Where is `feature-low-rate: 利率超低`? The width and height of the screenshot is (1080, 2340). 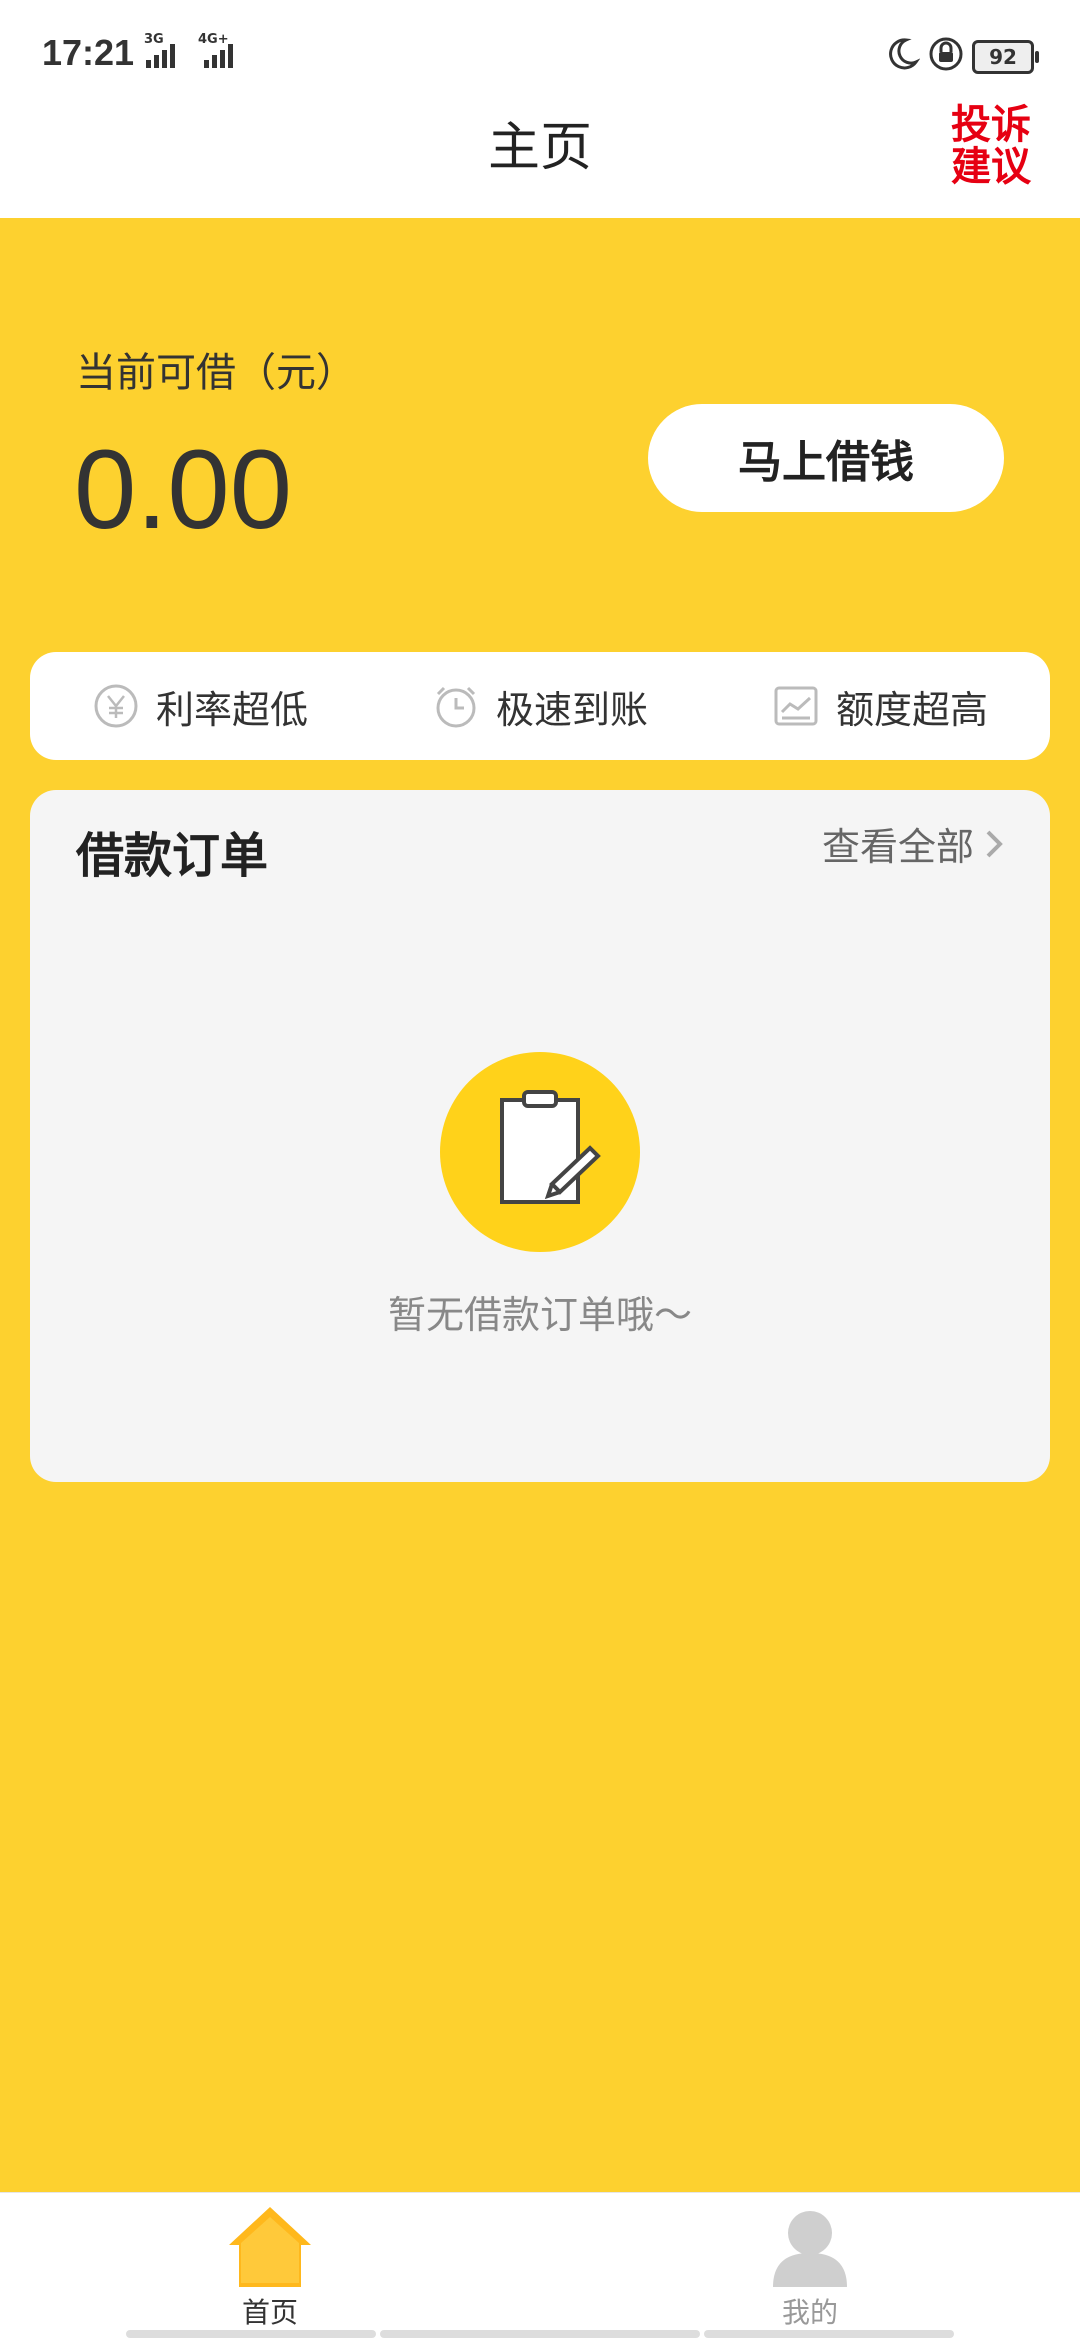 feature-low-rate: 利率超低 is located at coordinates (200, 706).